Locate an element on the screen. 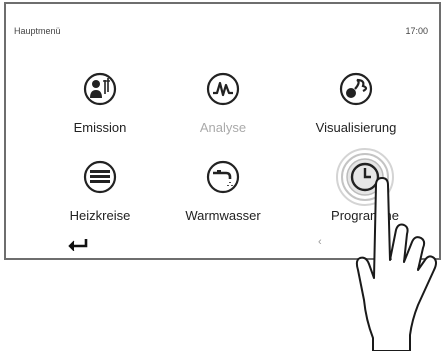 The height and width of the screenshot is (356, 446). tile-label: Visualisierung is located at coordinates (356, 127).